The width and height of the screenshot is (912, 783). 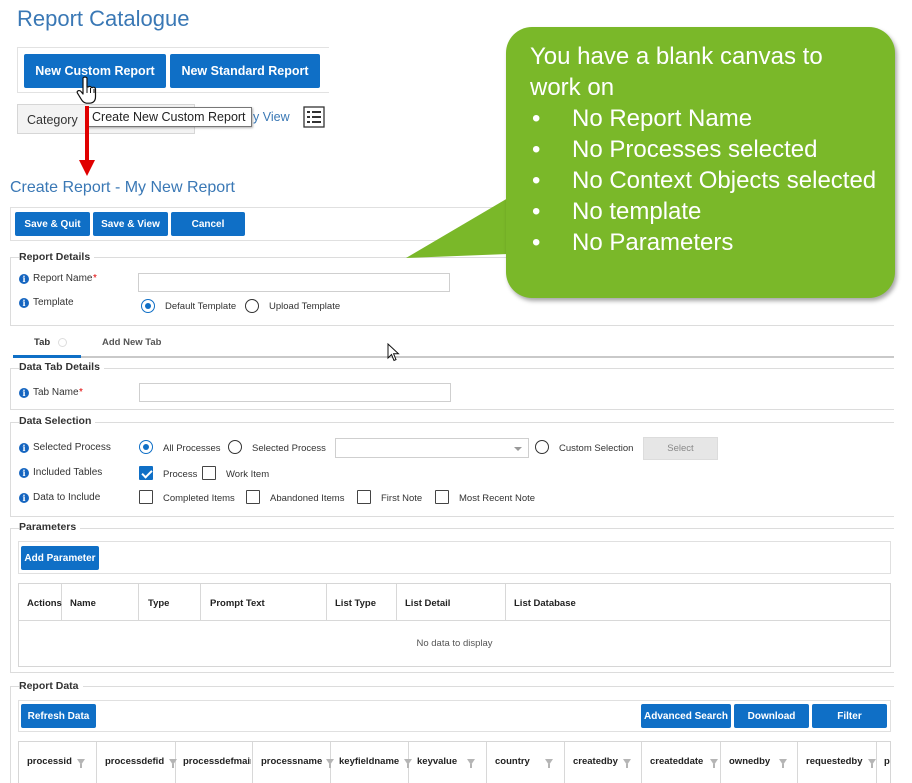 What do you see at coordinates (642, 118) in the screenshot?
I see `callout-item: • No Report Name` at bounding box center [642, 118].